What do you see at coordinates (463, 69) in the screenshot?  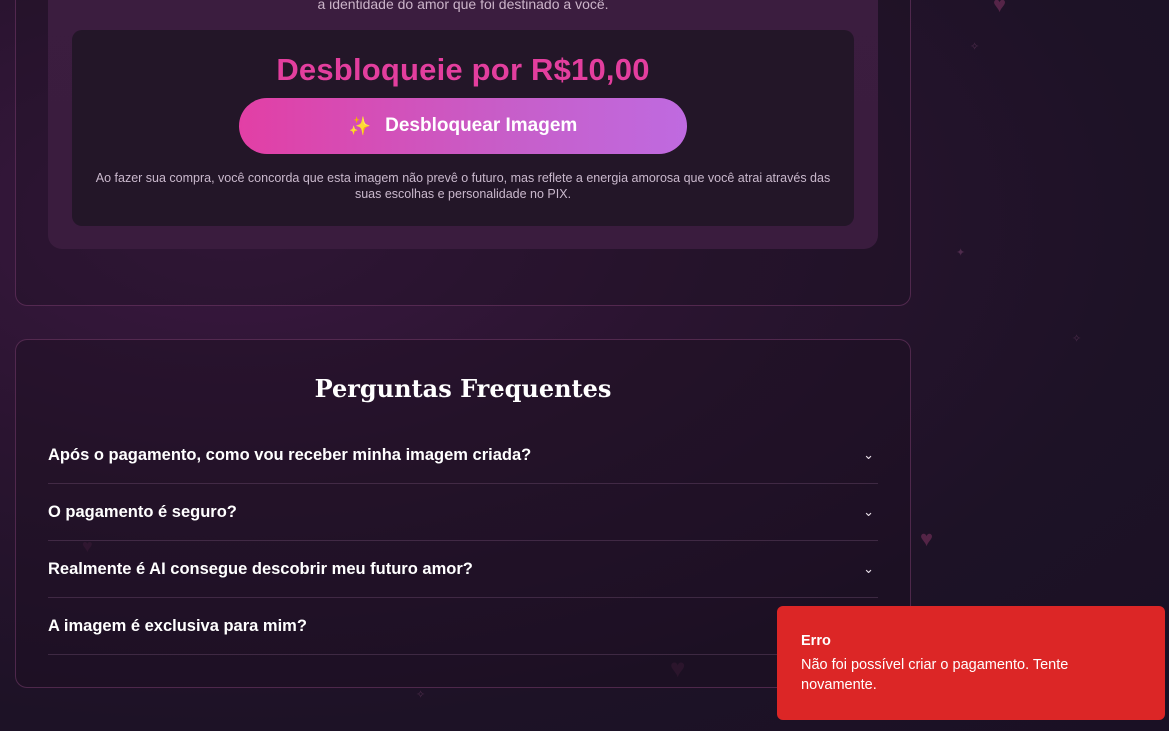 I see `price-heading: Desbloqueie por R$10,00` at bounding box center [463, 69].